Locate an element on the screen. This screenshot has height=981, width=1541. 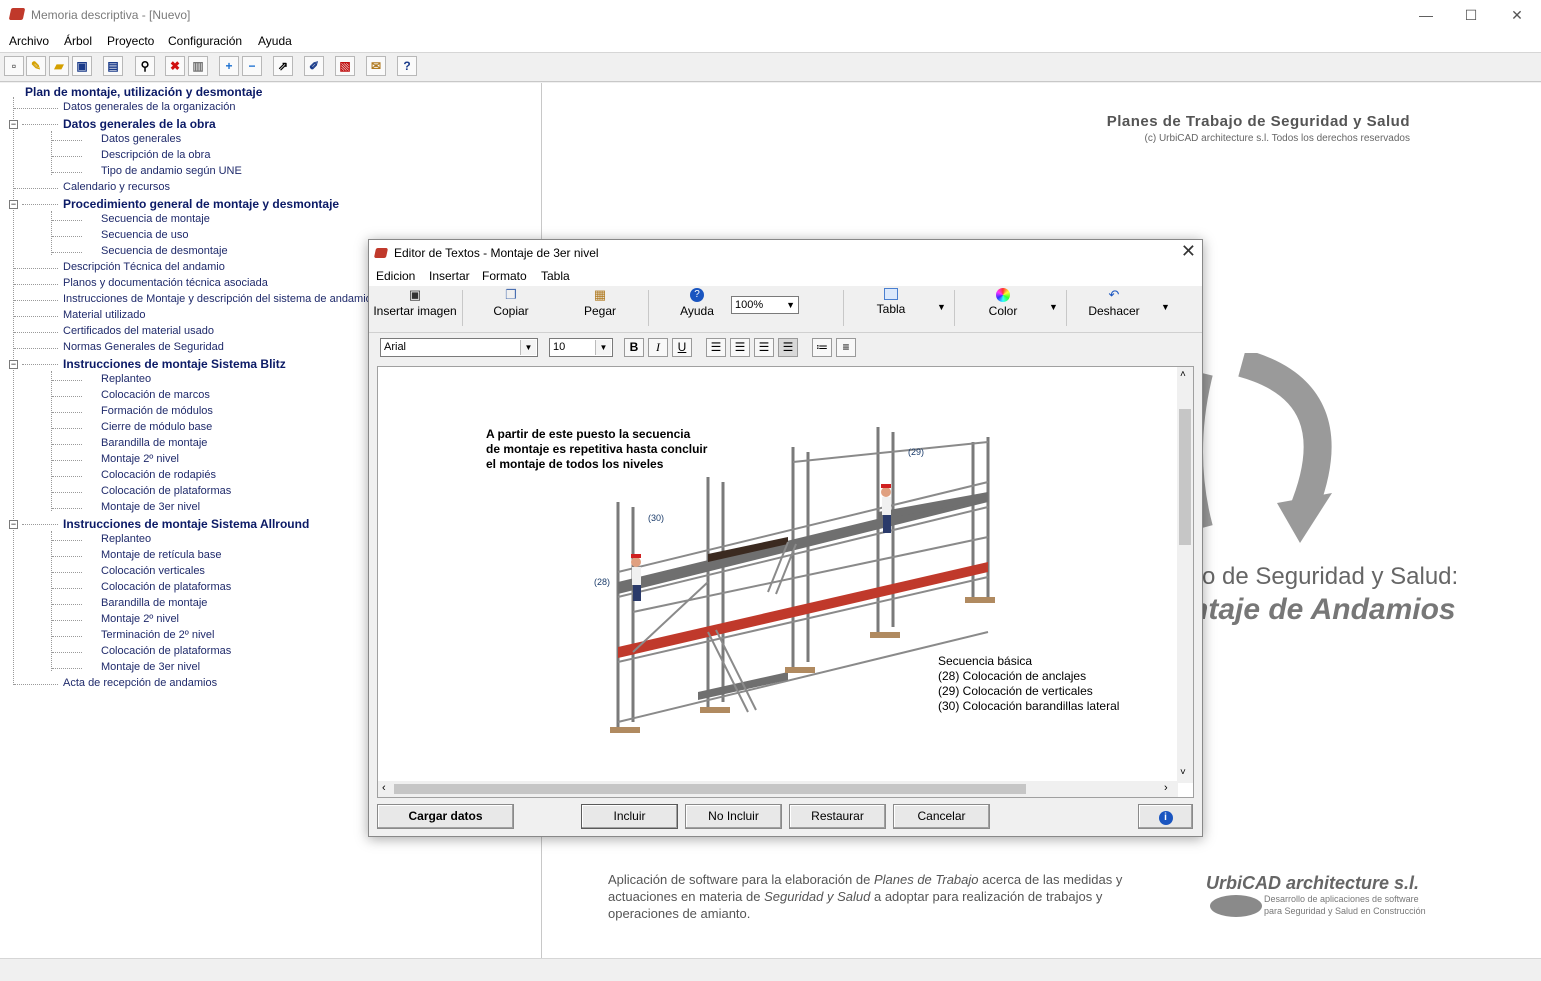
tree-item: Montaje de retícula base is located at coordinates (161, 555).